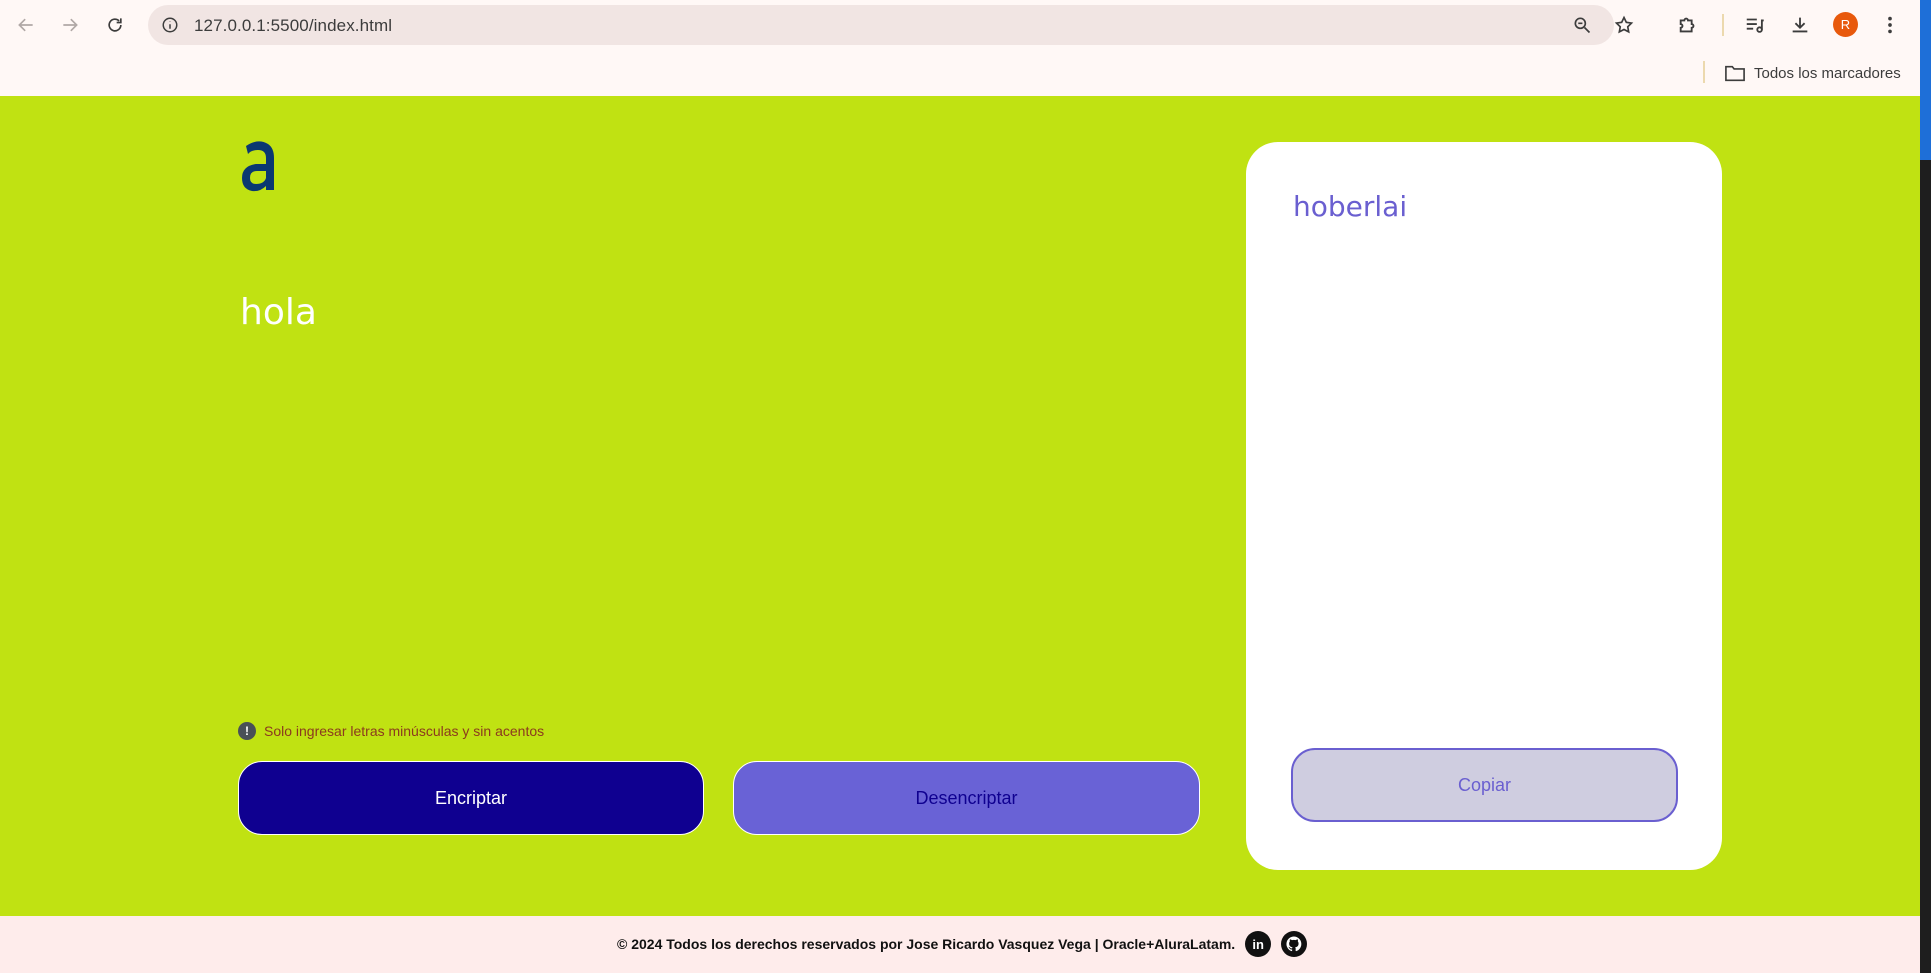  I want to click on forward-button, so click(70, 25).